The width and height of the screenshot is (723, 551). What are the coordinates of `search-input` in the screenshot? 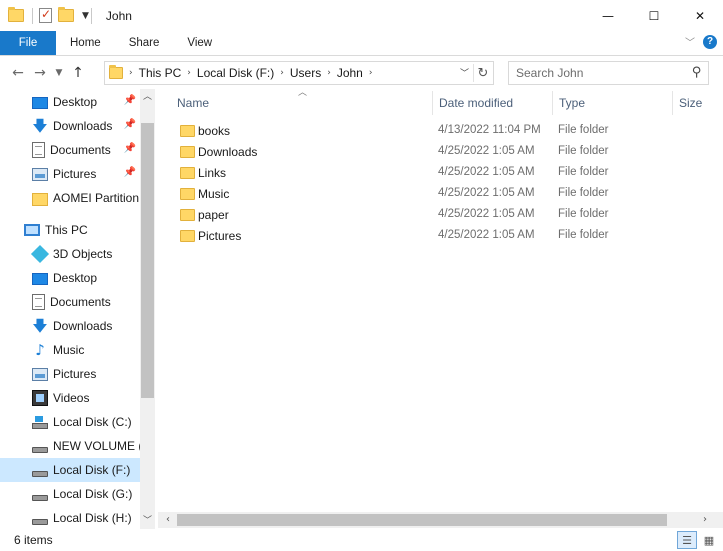 It's located at (596, 73).